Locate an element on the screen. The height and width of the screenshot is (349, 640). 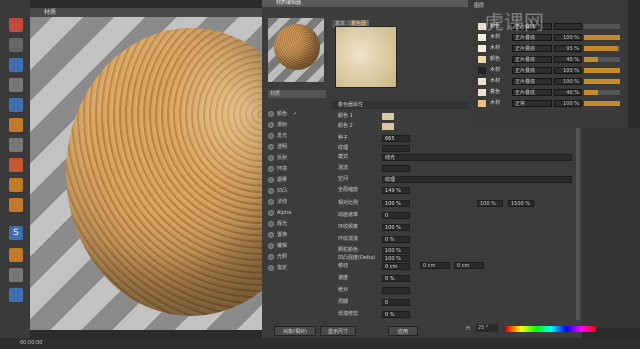
channel-item: 环境 is located at coordinates (294, 169).